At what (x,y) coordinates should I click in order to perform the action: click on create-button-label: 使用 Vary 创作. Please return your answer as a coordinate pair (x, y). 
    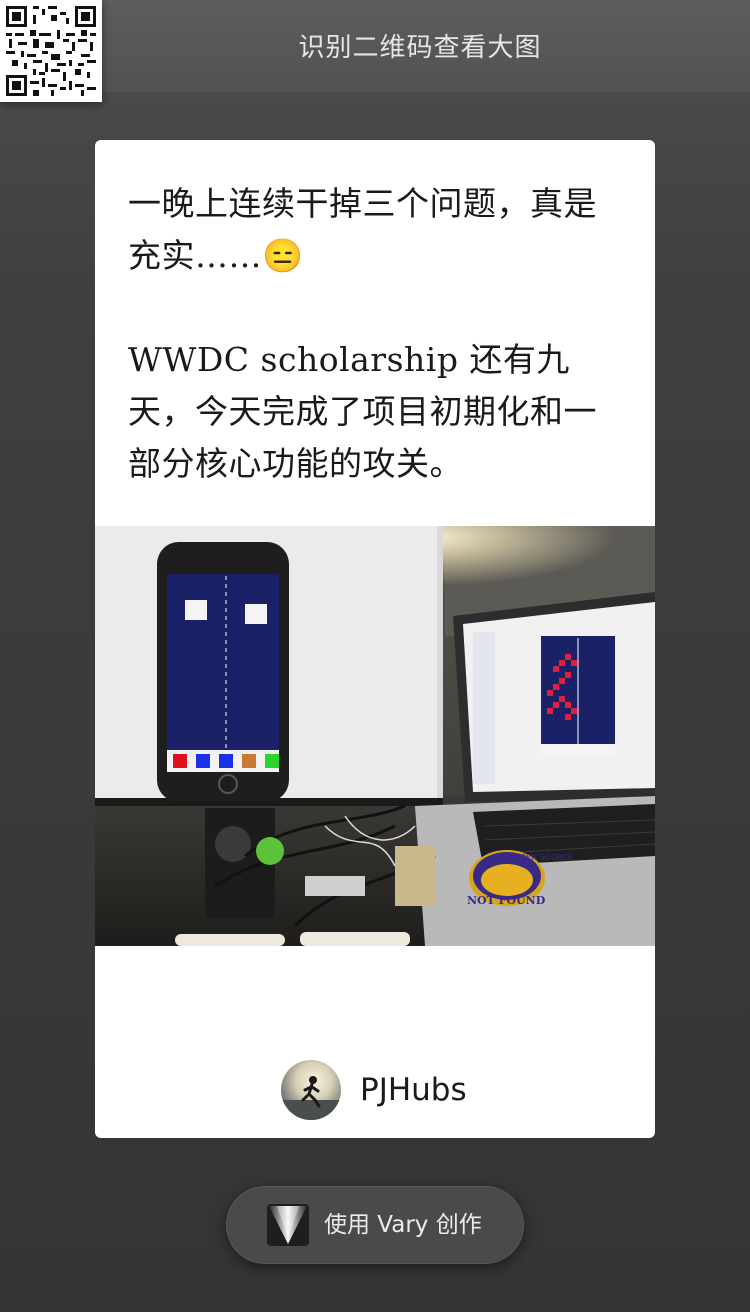
    Looking at the image, I should click on (403, 1225).